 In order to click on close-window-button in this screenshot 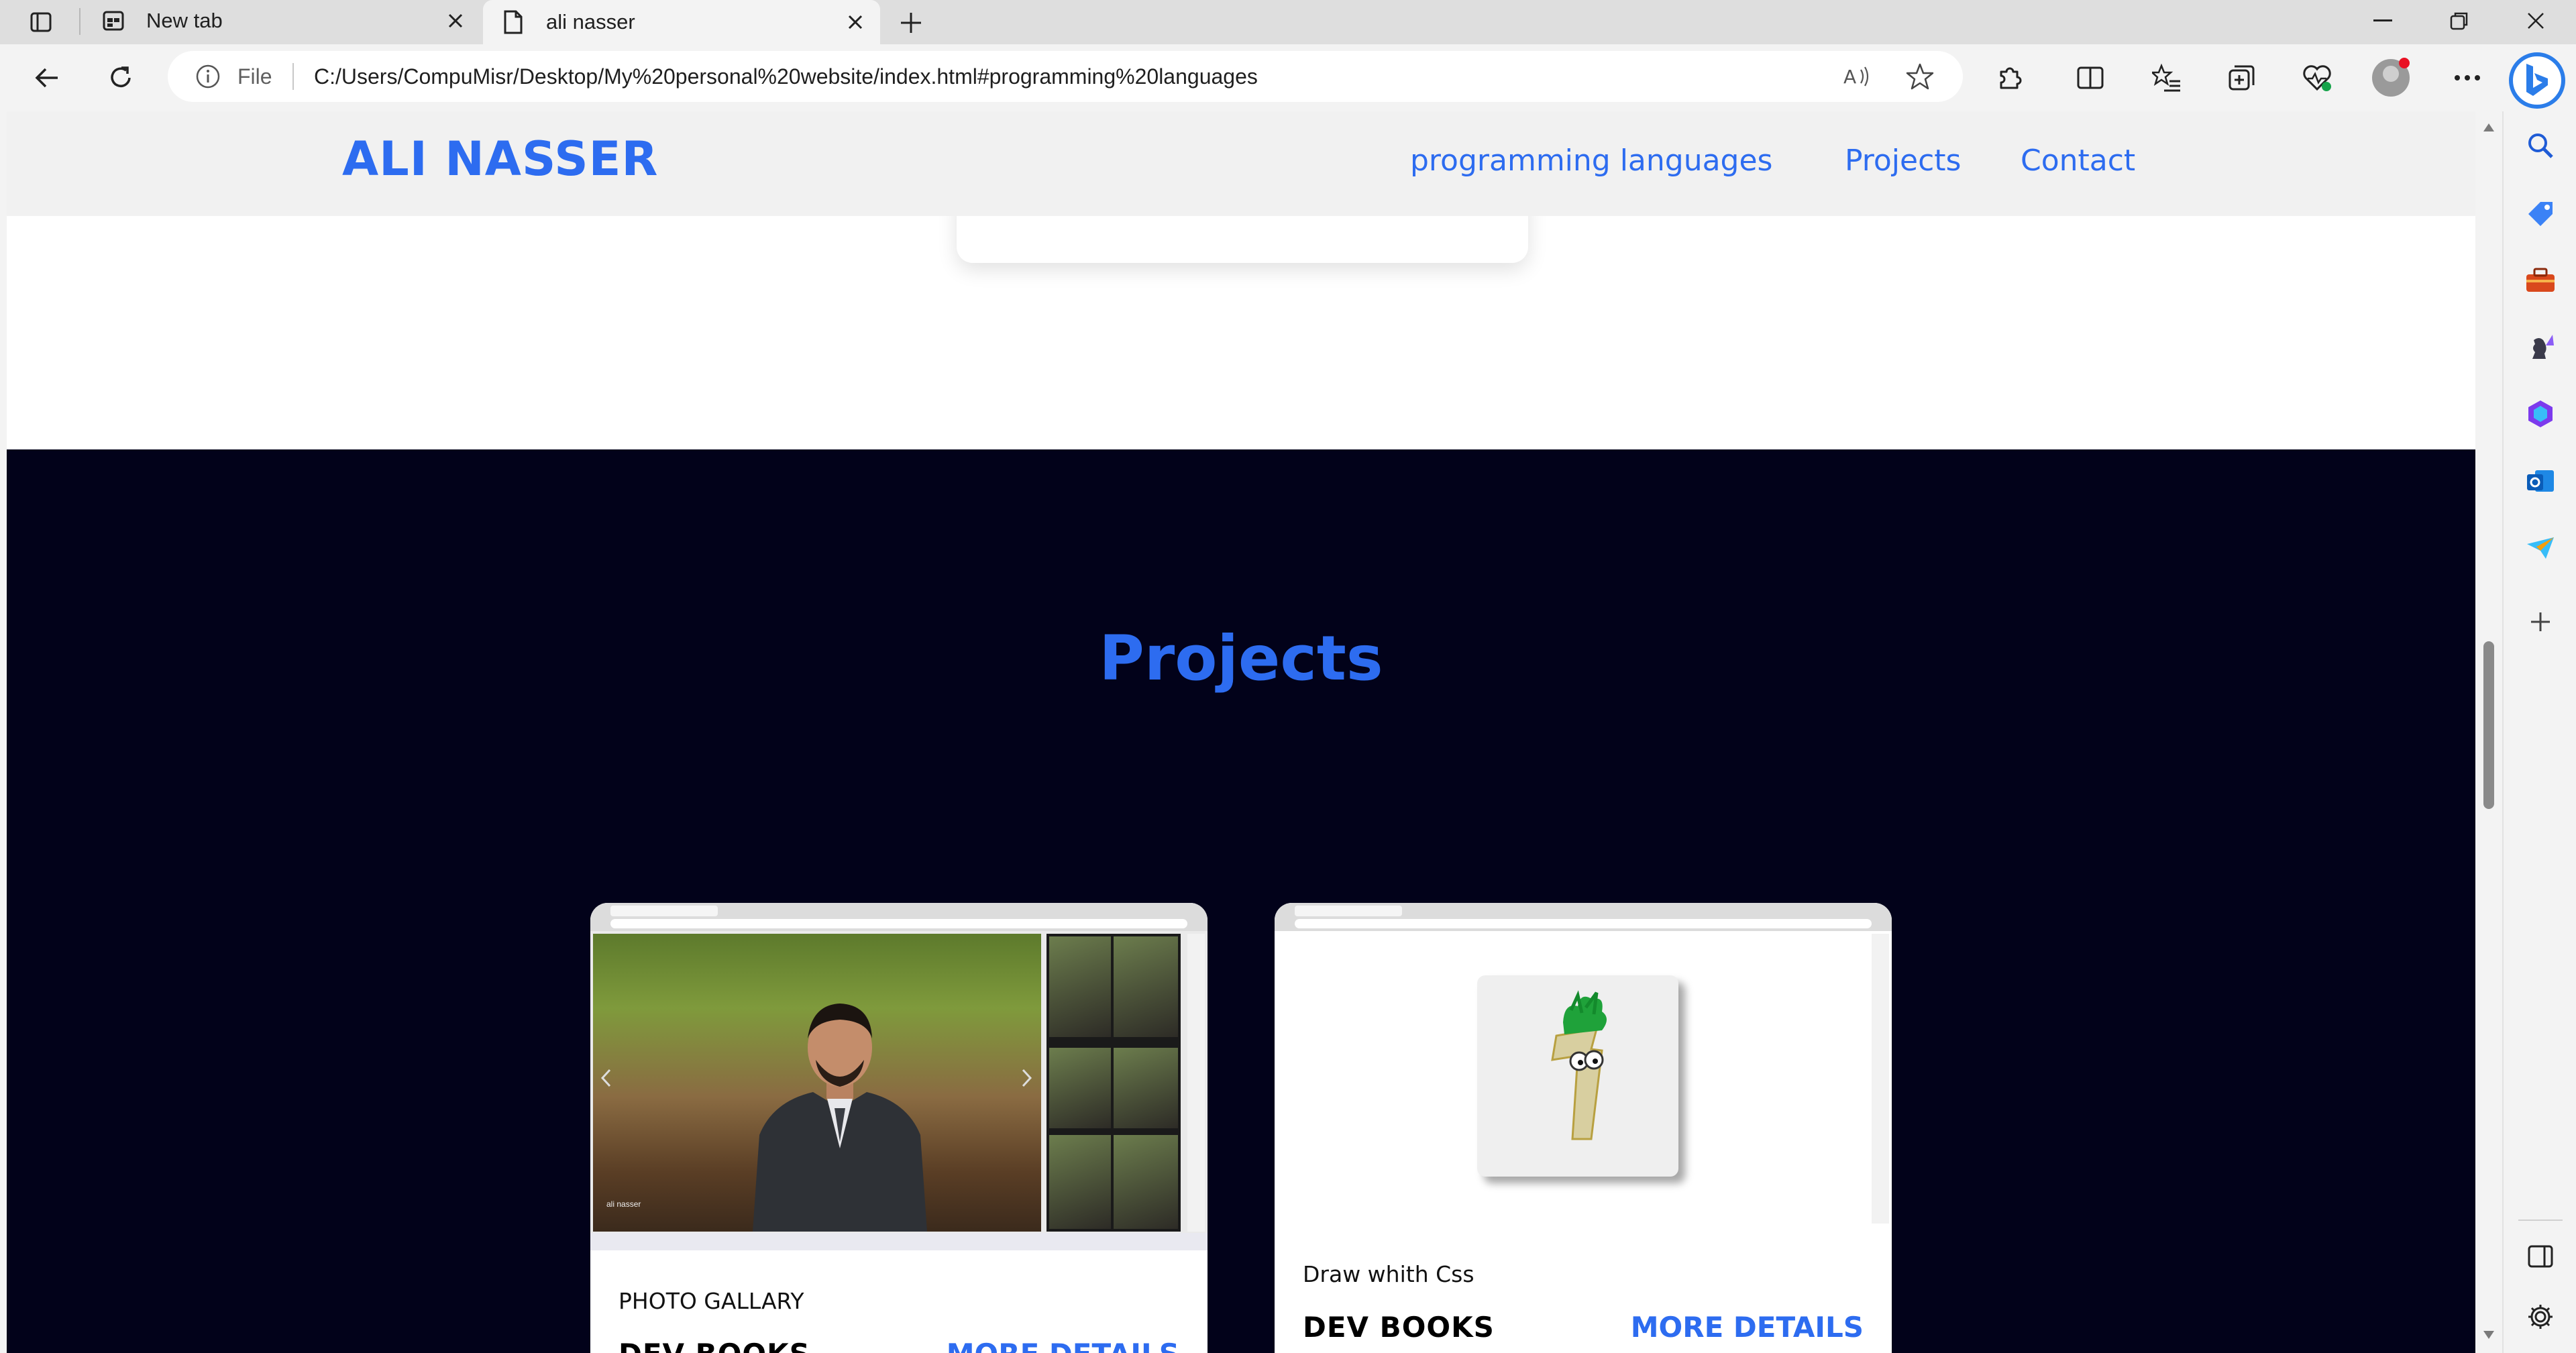, I will do `click(2535, 21)`.